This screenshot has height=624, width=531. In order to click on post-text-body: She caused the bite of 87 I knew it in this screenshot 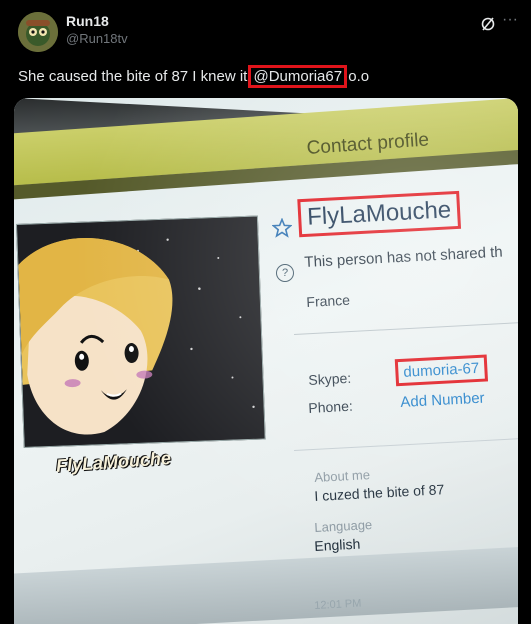, I will do `click(135, 76)`.